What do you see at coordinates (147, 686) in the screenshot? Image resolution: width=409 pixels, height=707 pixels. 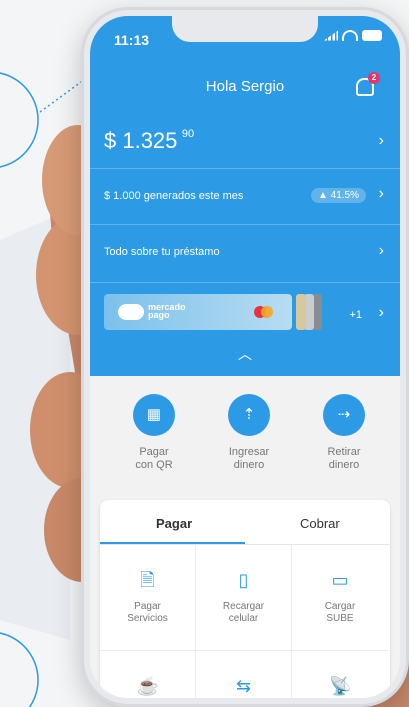 I see `cup-icon: ☕` at bounding box center [147, 686].